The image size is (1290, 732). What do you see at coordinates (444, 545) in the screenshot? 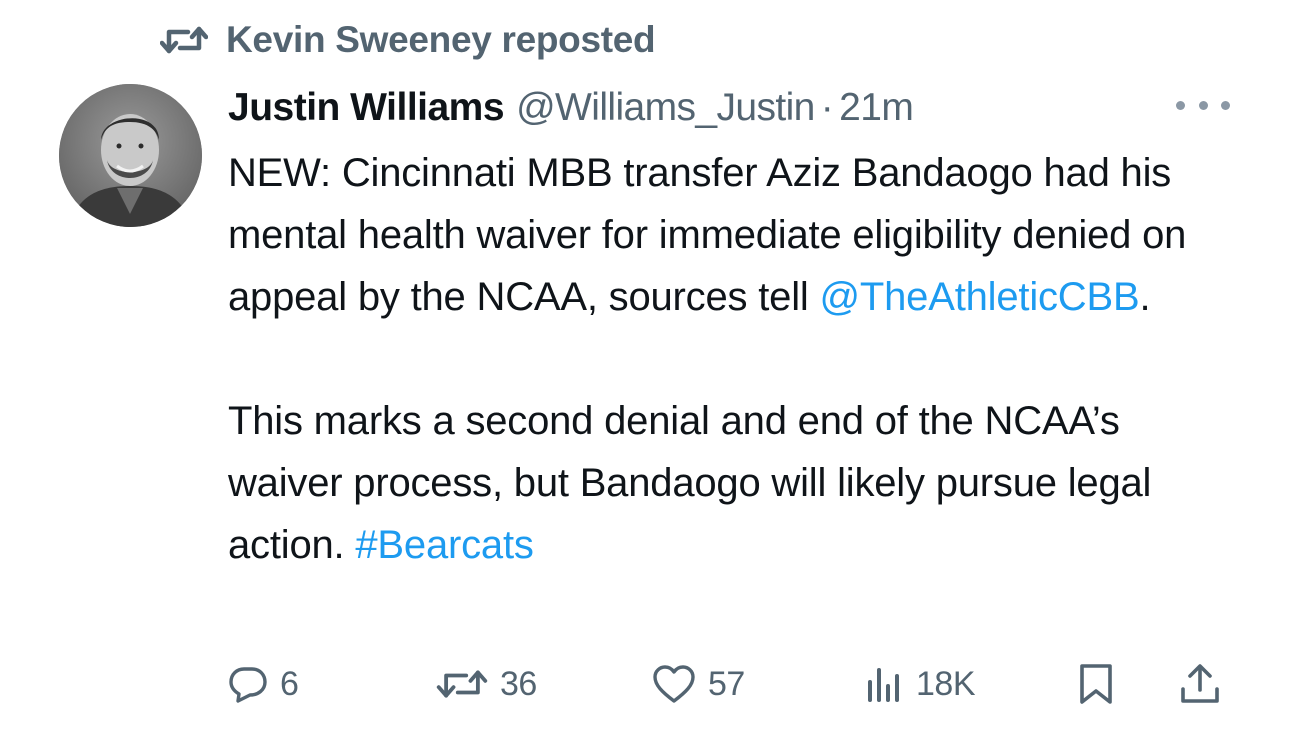
I see `hashtag-link: #Bearcats` at bounding box center [444, 545].